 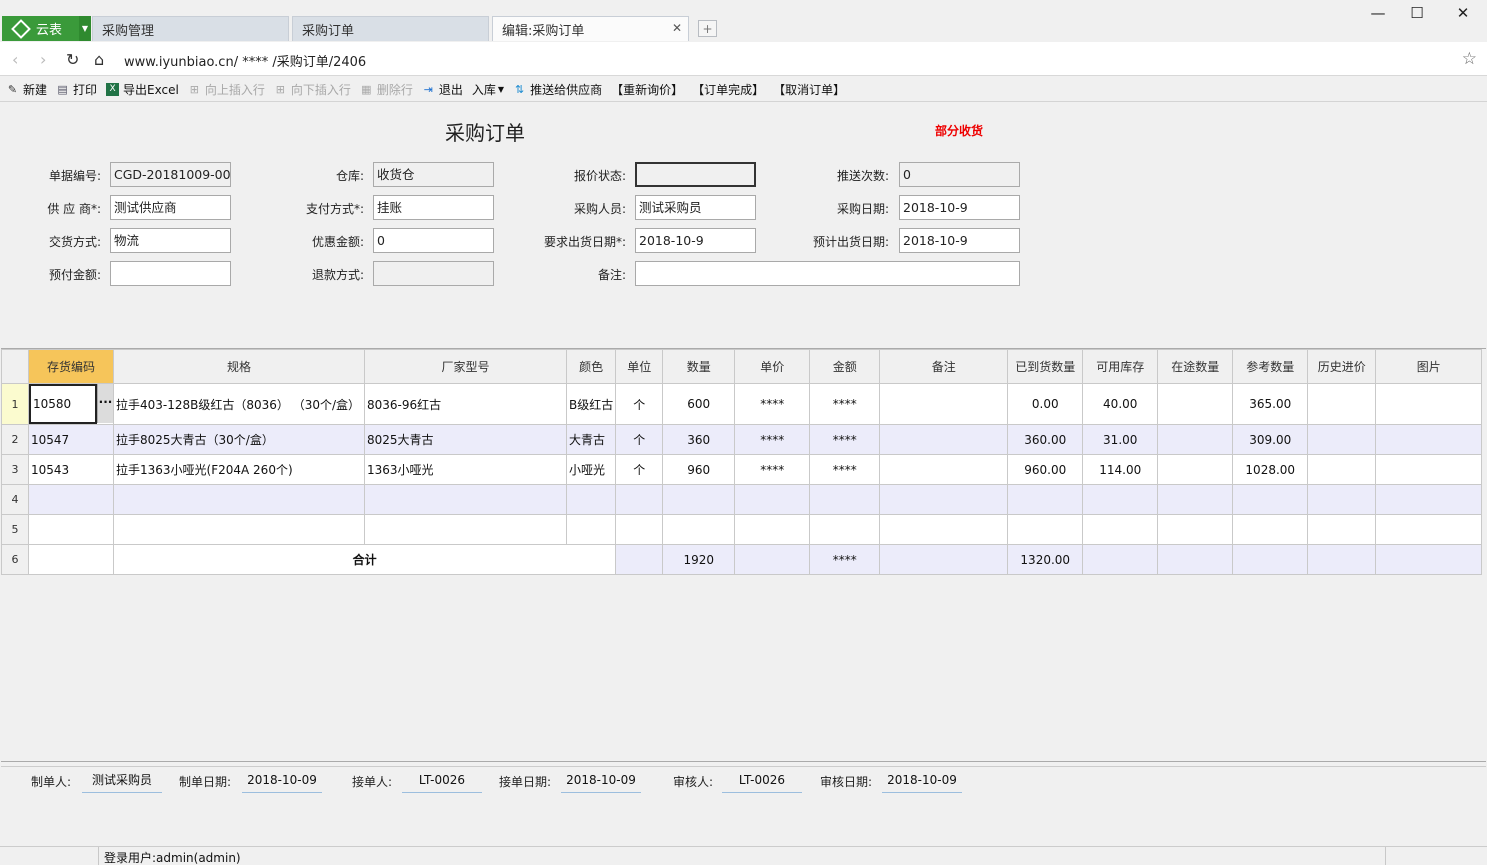 What do you see at coordinates (1378, 14) in the screenshot?
I see `minimize-icon: —` at bounding box center [1378, 14].